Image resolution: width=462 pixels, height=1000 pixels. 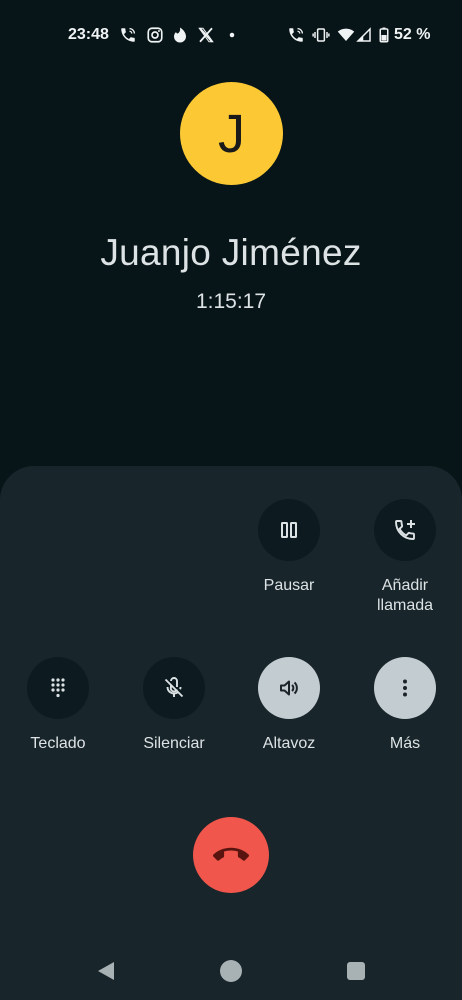 What do you see at coordinates (346, 35) in the screenshot?
I see `wifi-icon` at bounding box center [346, 35].